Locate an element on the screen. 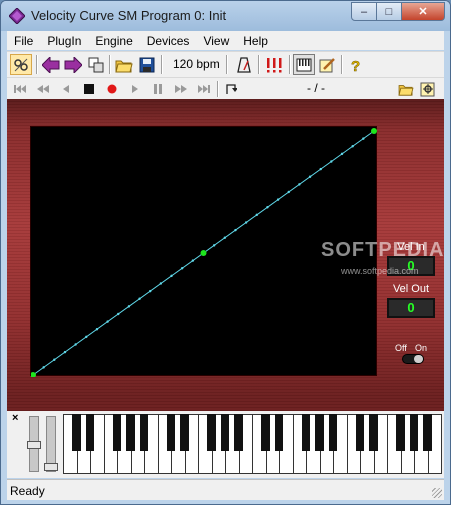 The height and width of the screenshot is (505, 451). help-button: ? is located at coordinates (355, 65).